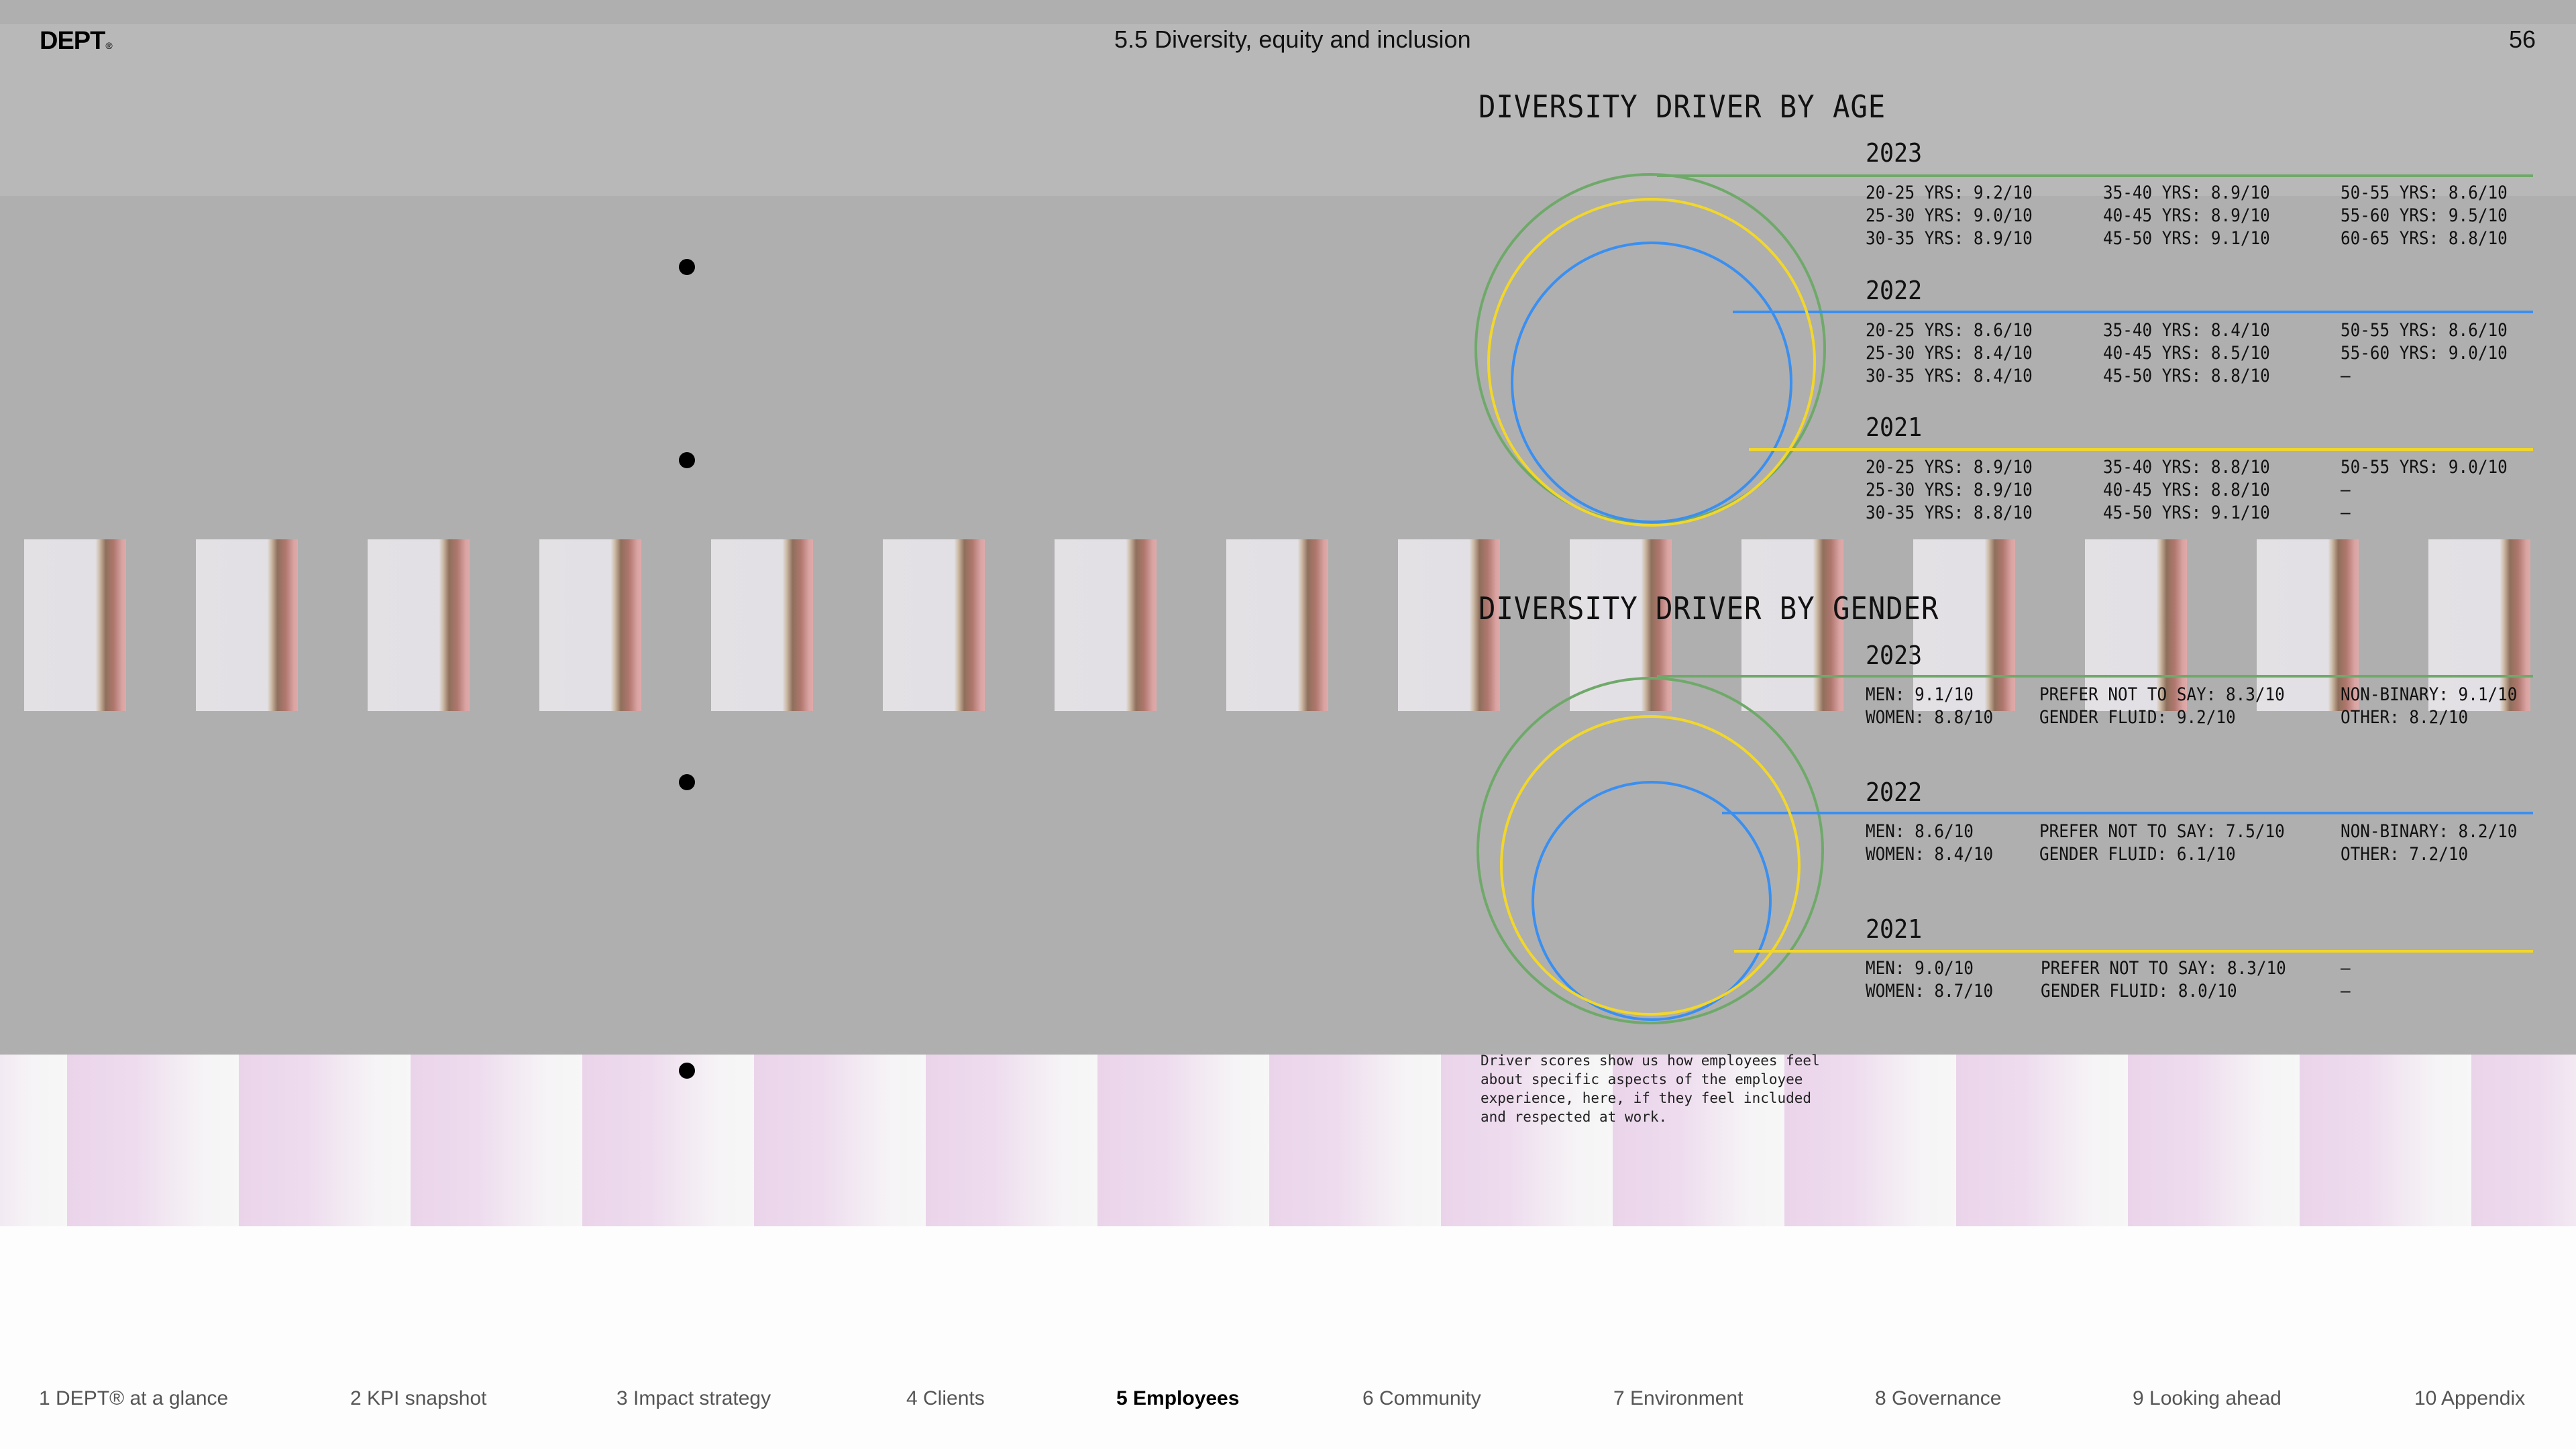 Image resolution: width=2576 pixels, height=1449 pixels. Describe the element at coordinates (2186, 353) in the screenshot. I see `age-2022-cell: 40-45 YRS: 8.5/10` at that location.